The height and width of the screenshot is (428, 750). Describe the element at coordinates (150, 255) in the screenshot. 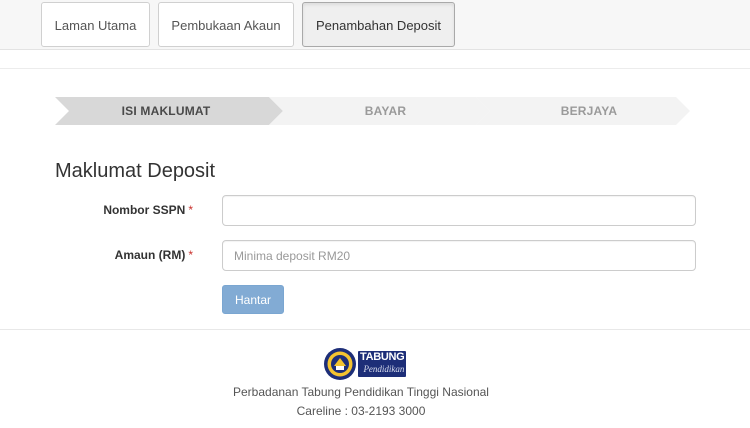

I see `amaun-label-text: Amaun (RM)` at that location.